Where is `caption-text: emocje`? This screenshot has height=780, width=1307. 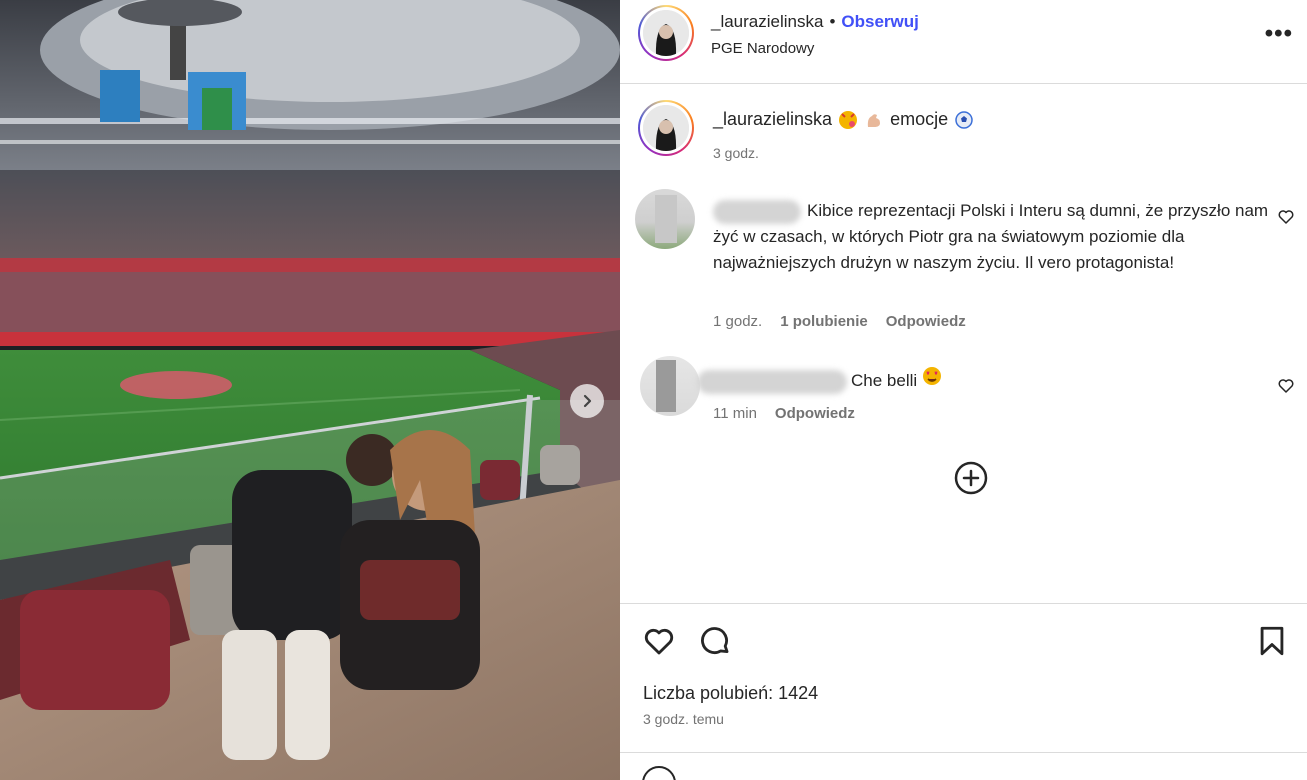
caption-text: emocje is located at coordinates (919, 119).